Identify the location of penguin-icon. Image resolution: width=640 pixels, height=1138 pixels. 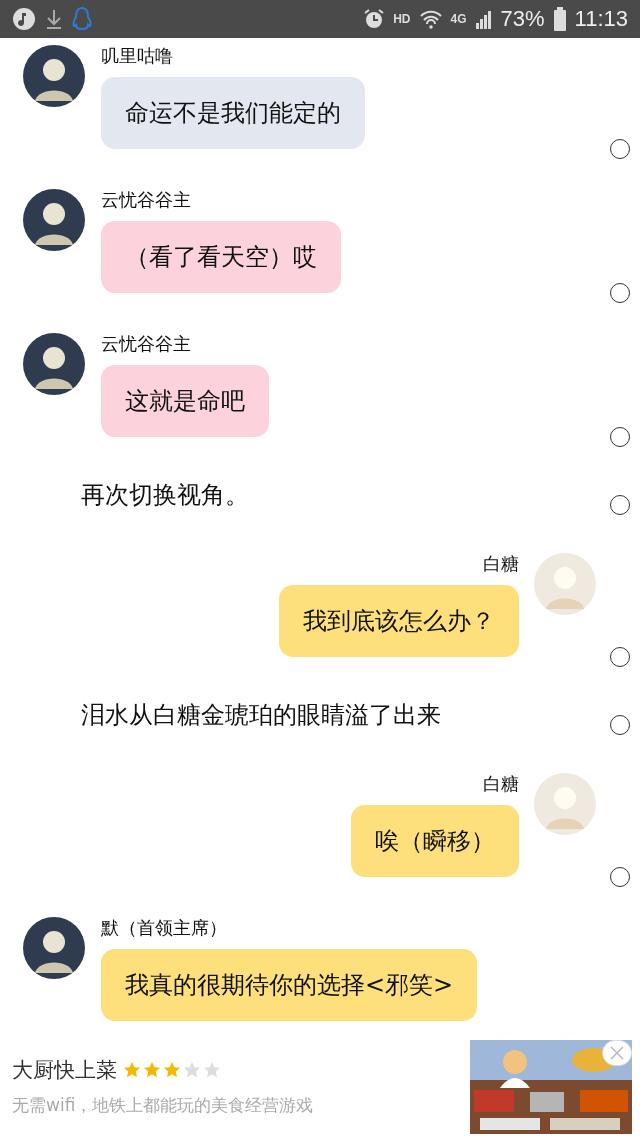
(82, 19).